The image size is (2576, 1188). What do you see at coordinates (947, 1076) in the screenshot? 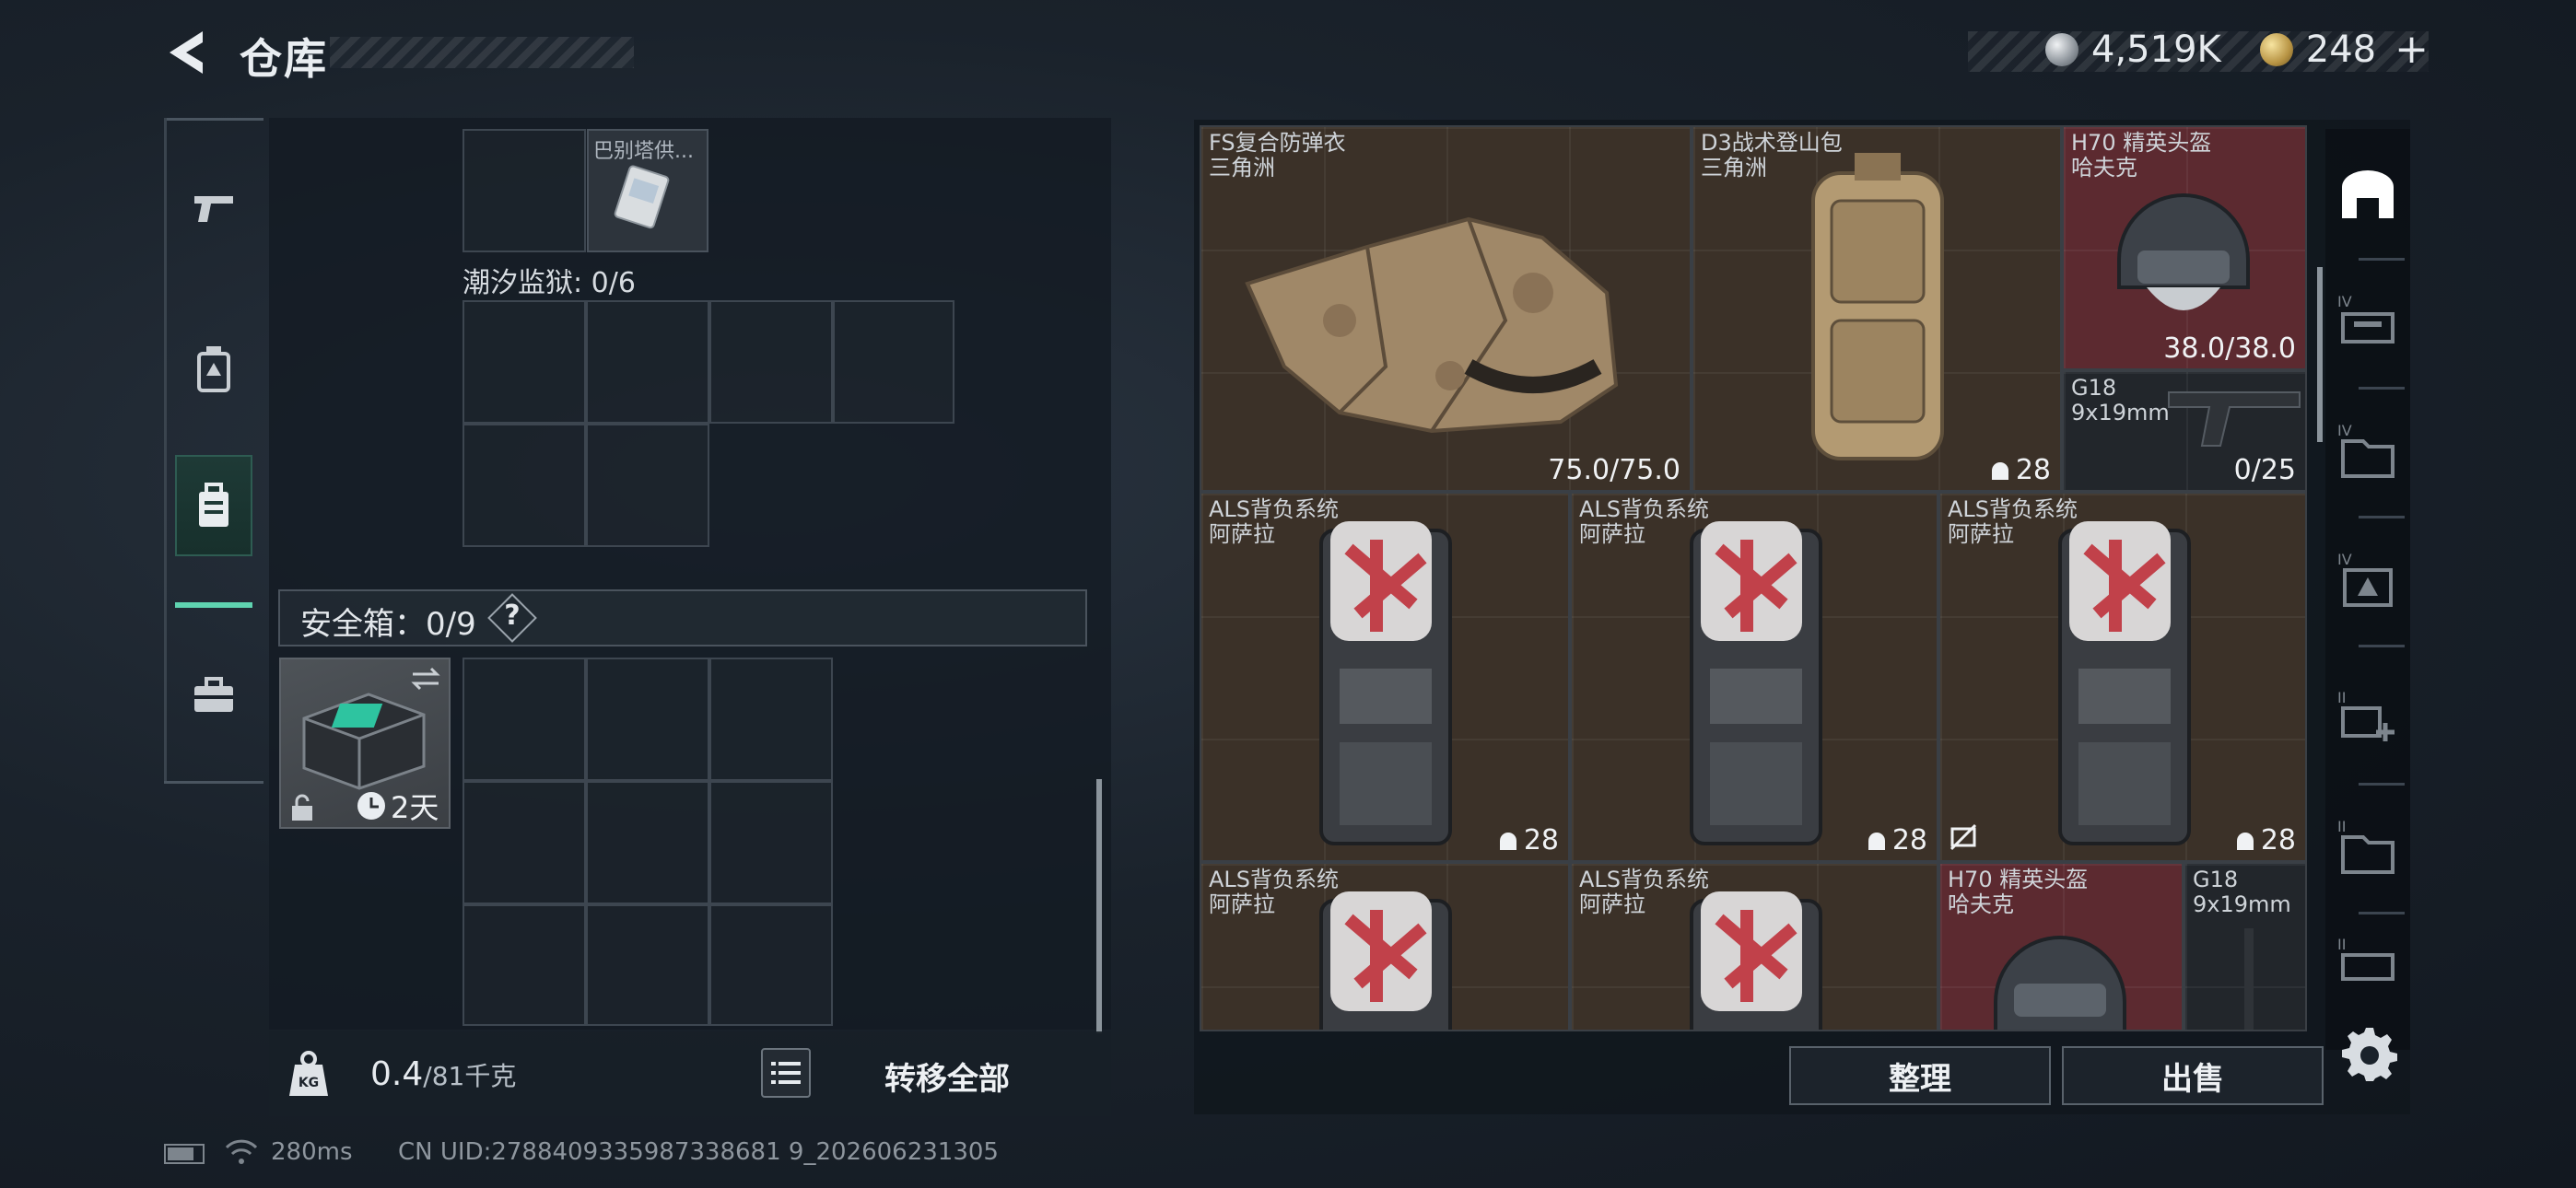
I see `transfer-all-button: 转移全部` at bounding box center [947, 1076].